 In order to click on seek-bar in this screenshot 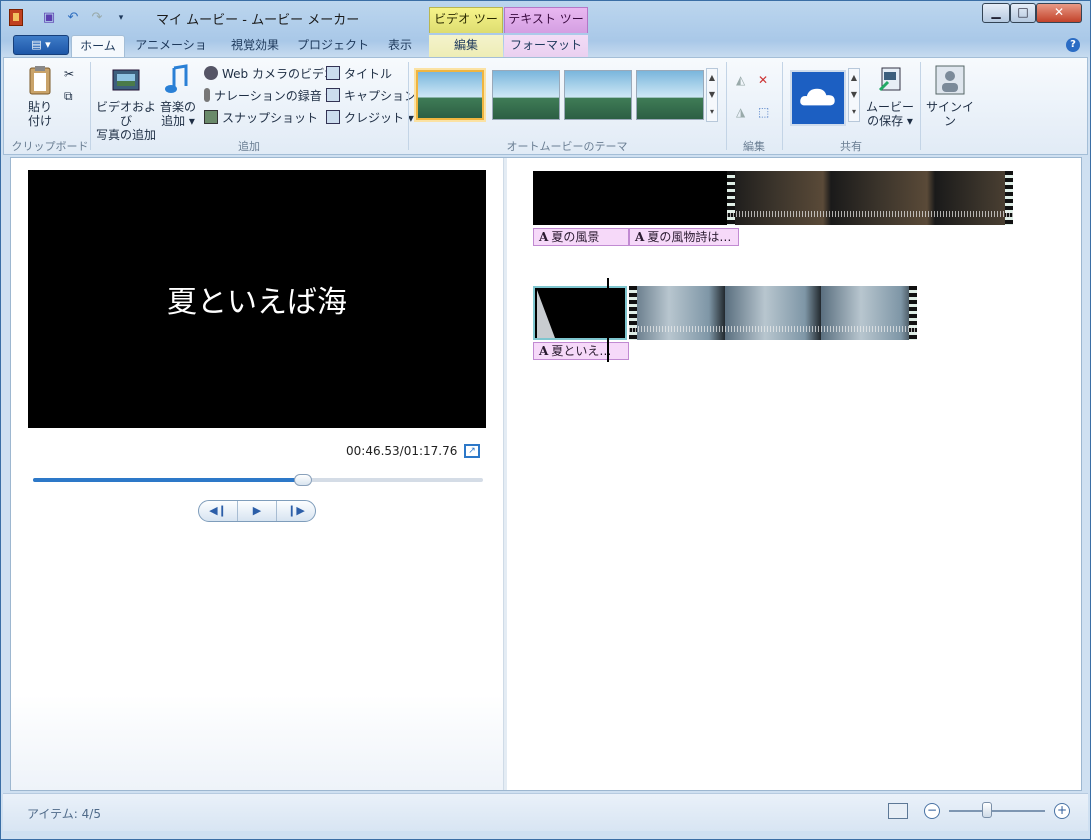, I will do `click(258, 480)`.